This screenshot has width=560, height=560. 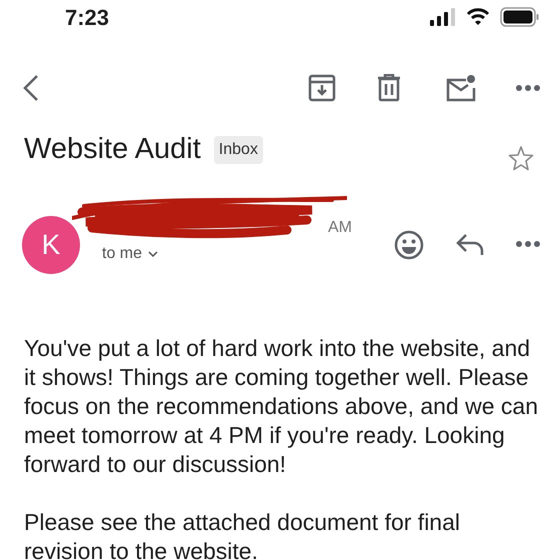 I want to click on mark-unread-button, so click(x=461, y=88).